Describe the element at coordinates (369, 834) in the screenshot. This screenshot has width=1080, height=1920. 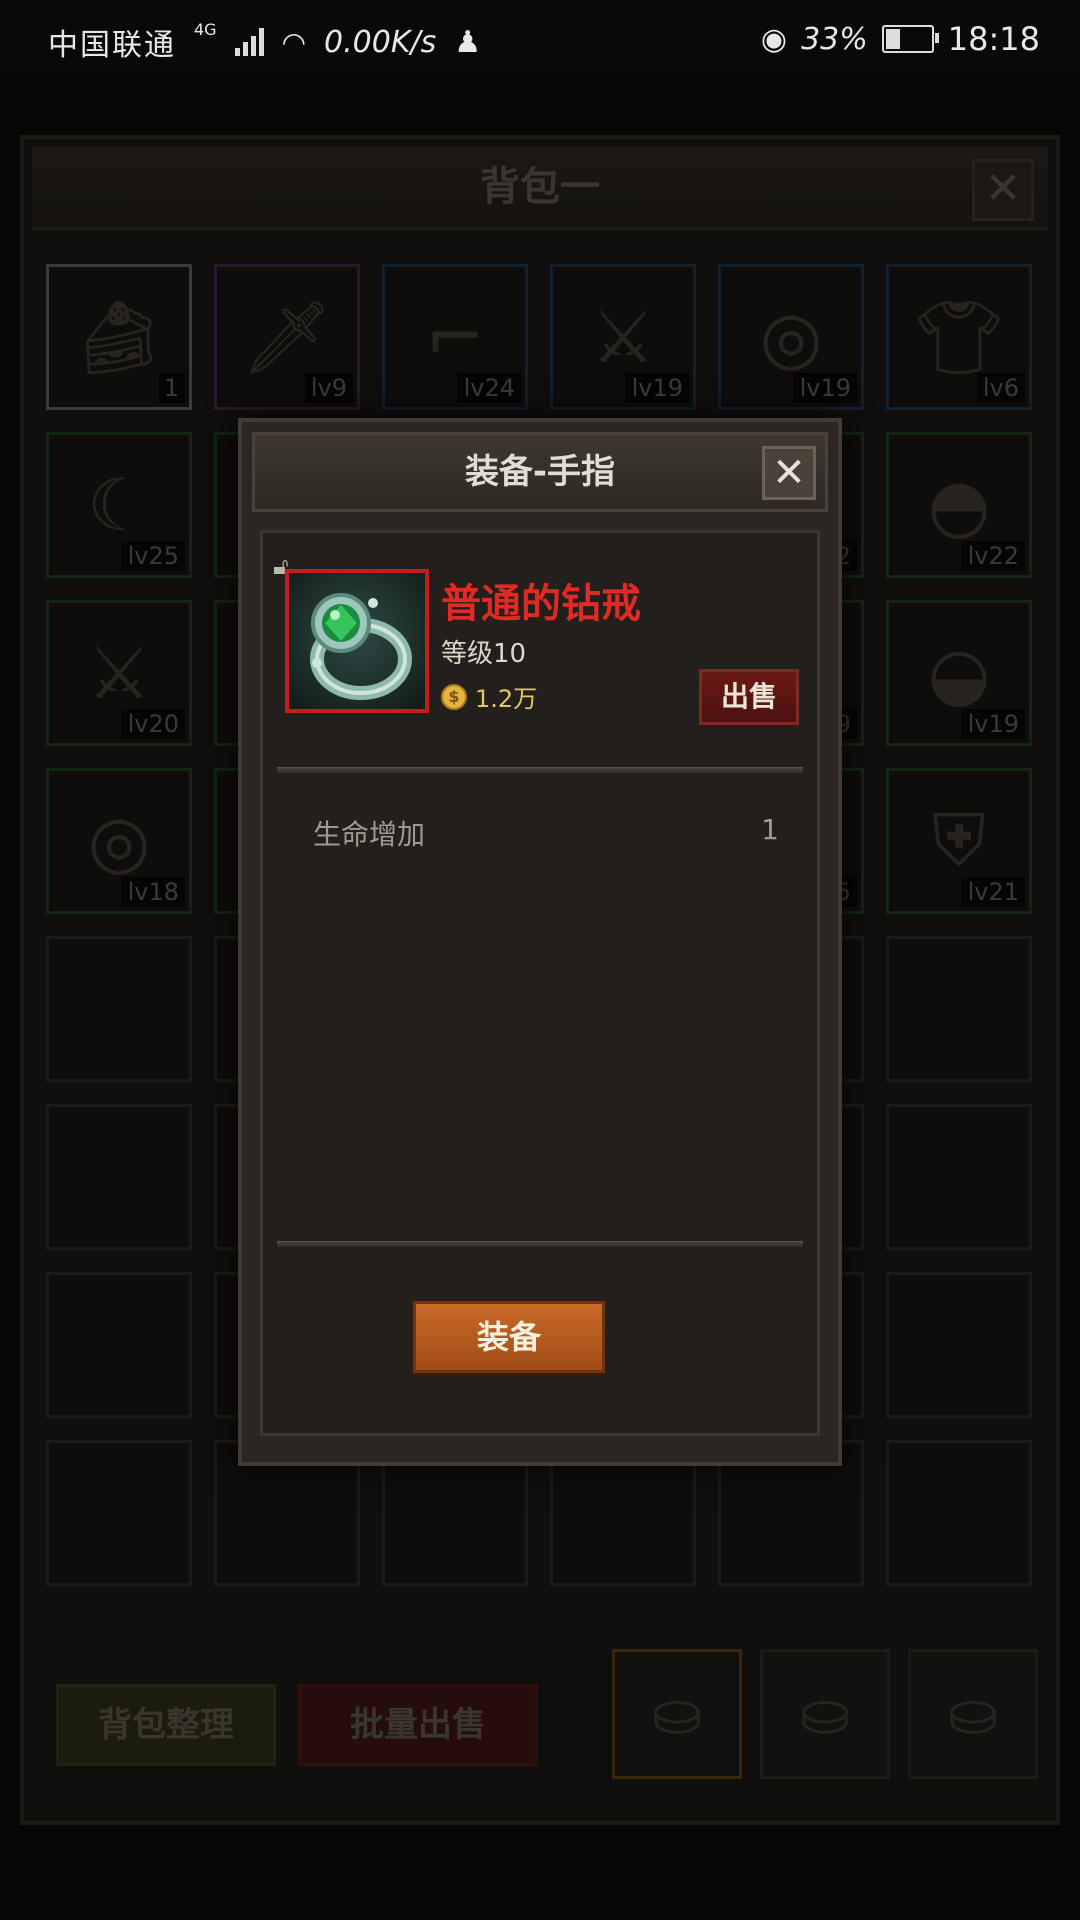
I see `stat-name: 生命增加` at that location.